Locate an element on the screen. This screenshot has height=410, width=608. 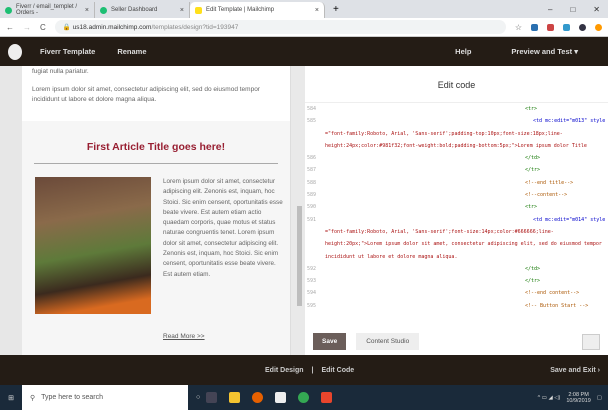
search-icon: ⚲ is located at coordinates (33, 398).